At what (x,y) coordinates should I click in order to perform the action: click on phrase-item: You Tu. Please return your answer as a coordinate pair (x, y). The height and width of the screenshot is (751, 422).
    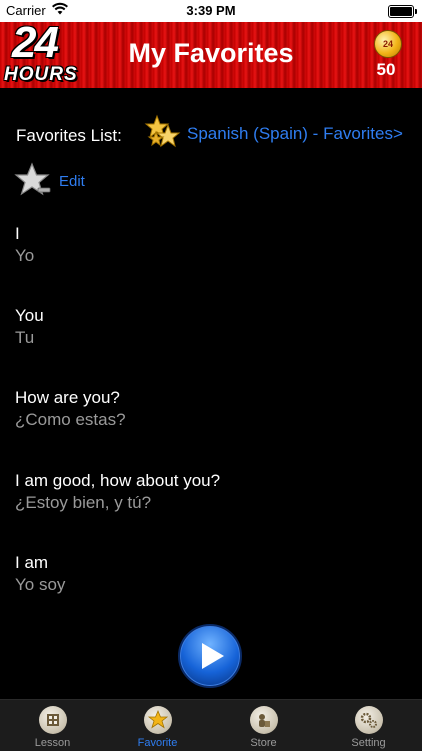
    Looking at the image, I should click on (29, 327).